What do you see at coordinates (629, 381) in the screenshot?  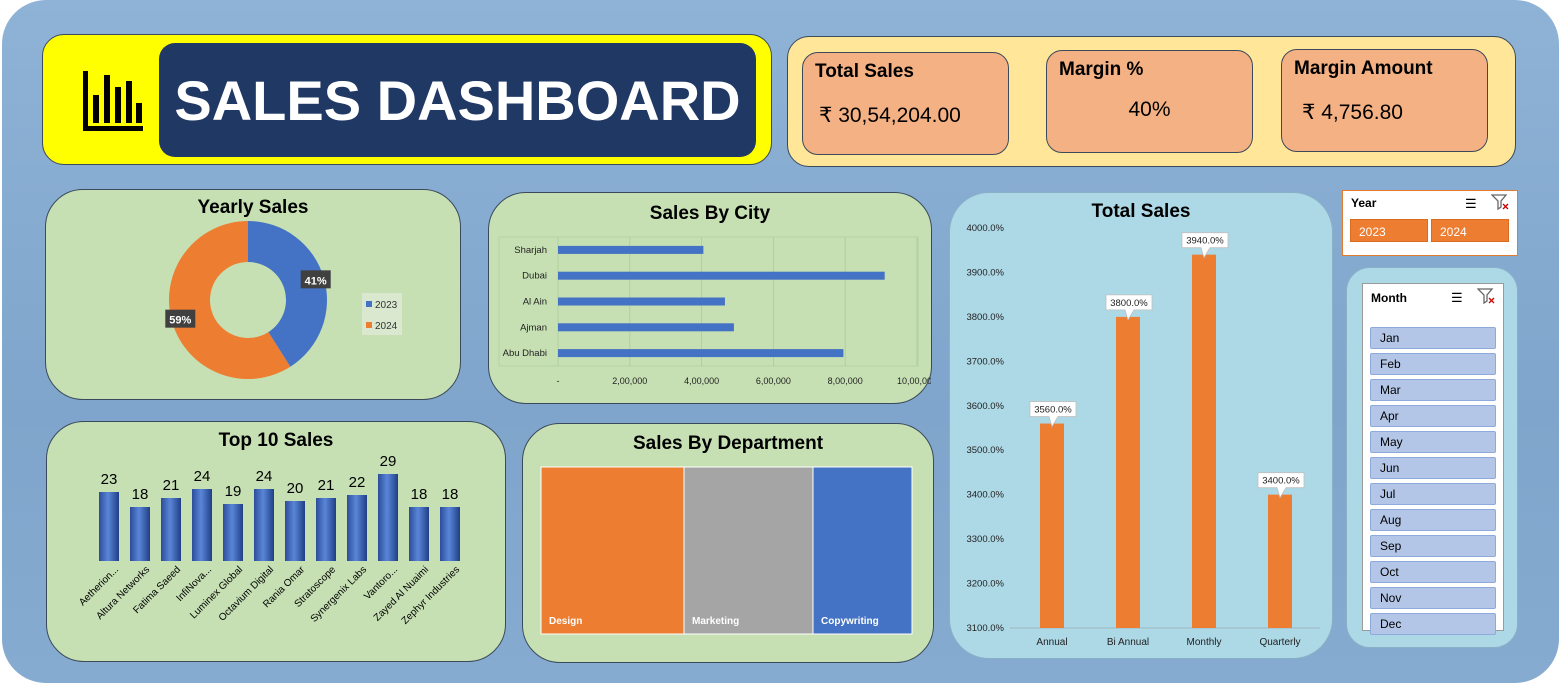 I see `x-tick-label: 2,00,000` at bounding box center [629, 381].